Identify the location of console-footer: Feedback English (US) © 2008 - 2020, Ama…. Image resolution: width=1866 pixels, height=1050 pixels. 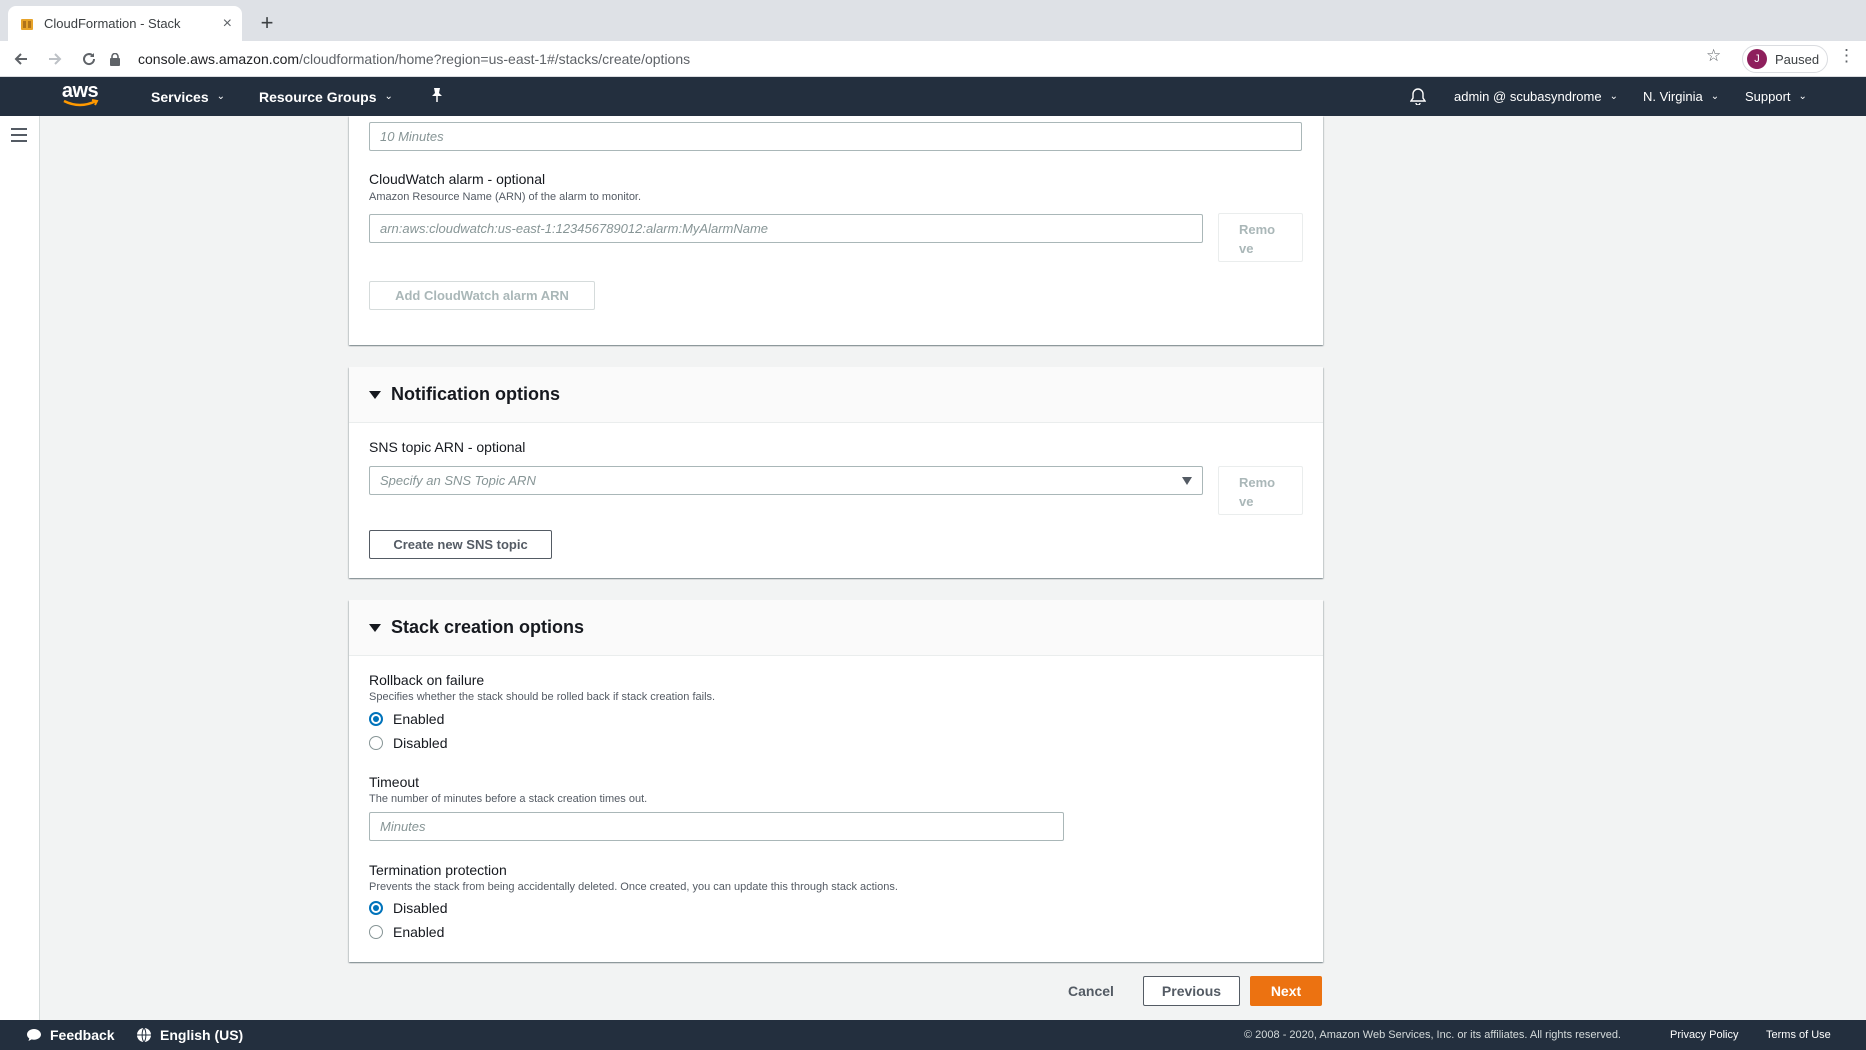
(933, 1035).